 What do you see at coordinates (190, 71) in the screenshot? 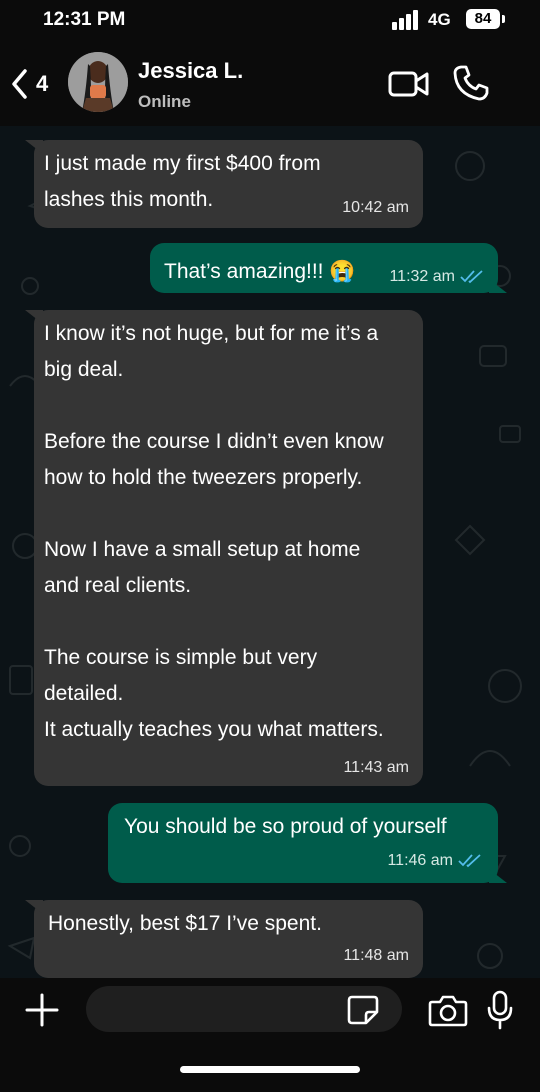
I see `contact-name: Jessica L.` at bounding box center [190, 71].